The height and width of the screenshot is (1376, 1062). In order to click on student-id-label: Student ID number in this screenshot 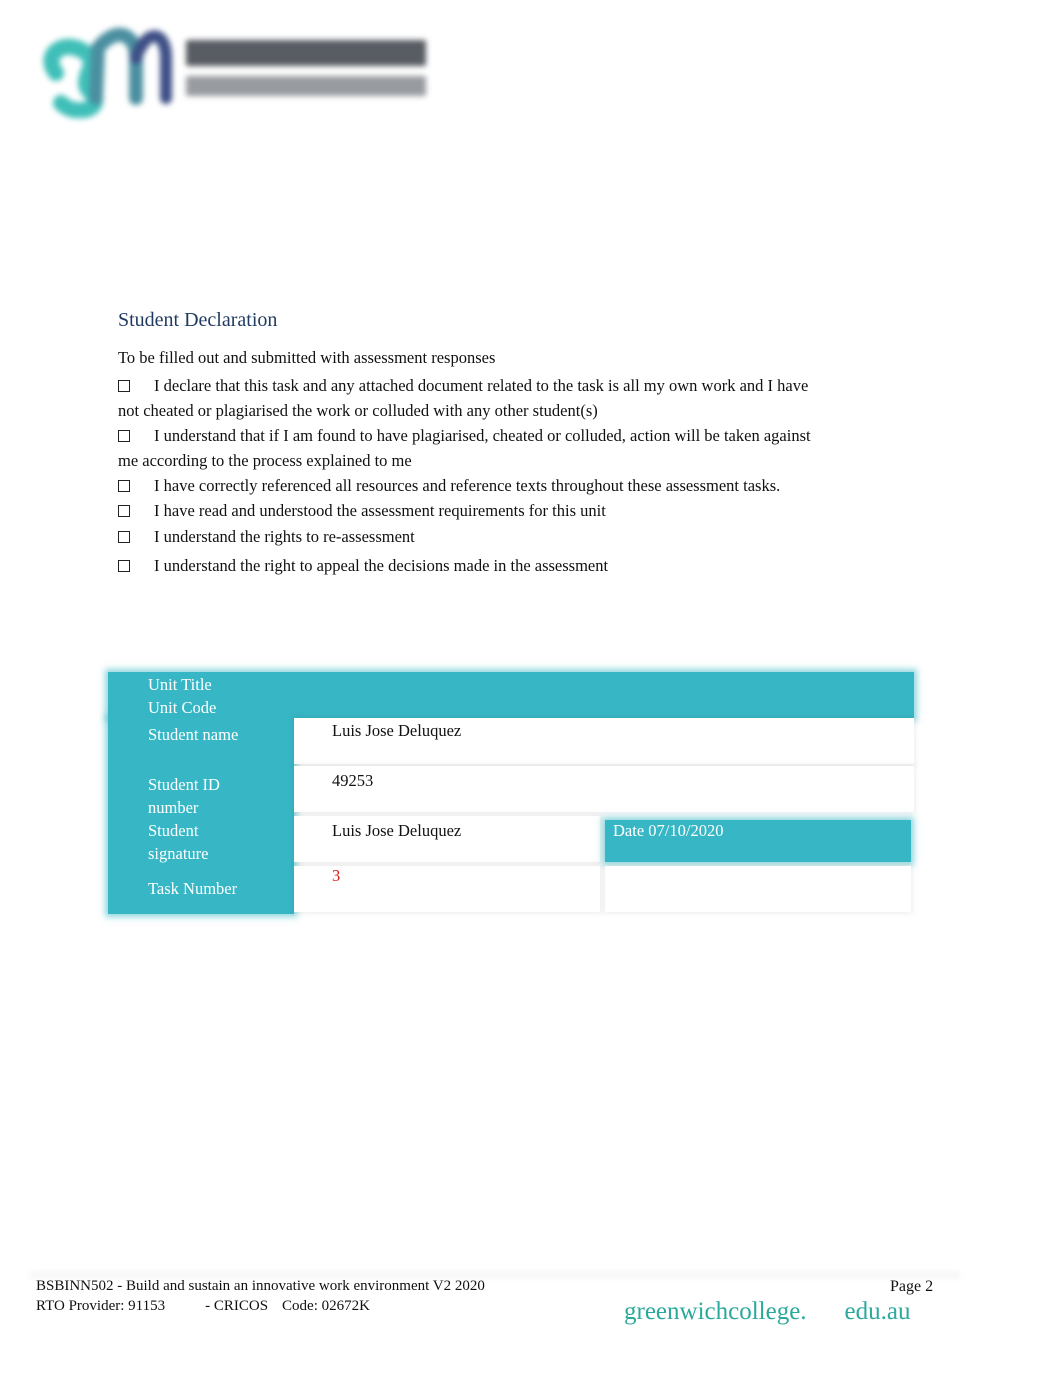, I will do `click(184, 796)`.